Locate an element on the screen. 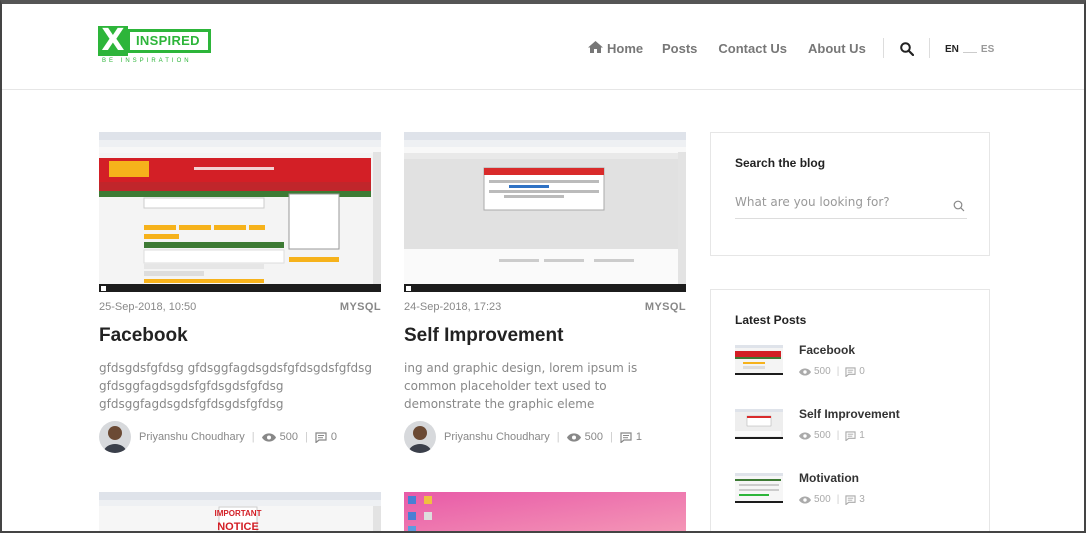 The height and width of the screenshot is (533, 1086). latest-post-item: Facebook 500 | 0 is located at coordinates (800, 360).